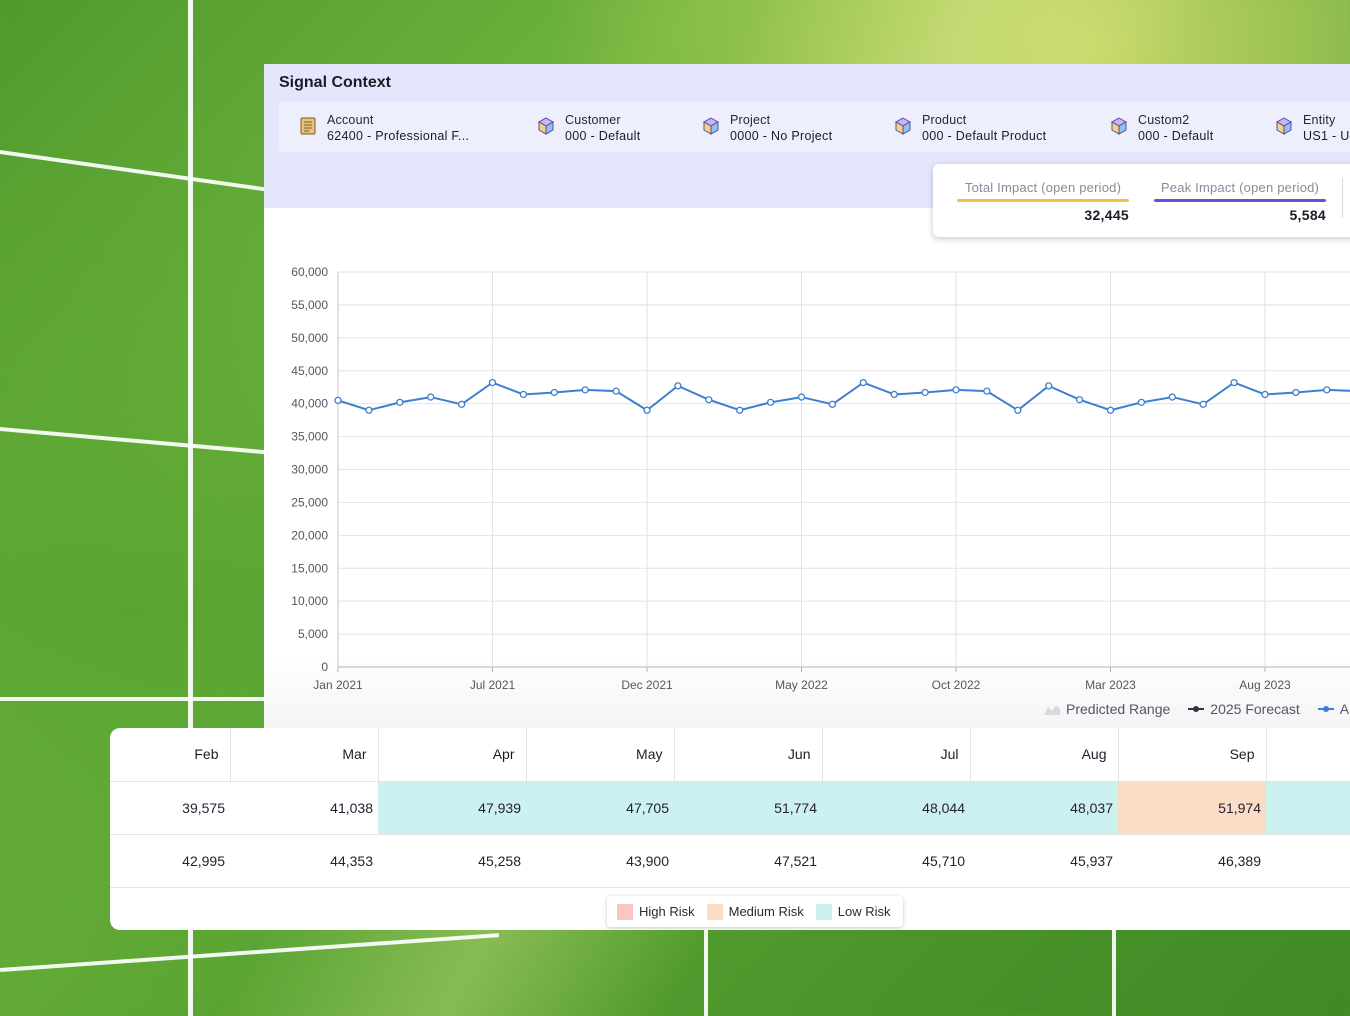 The image size is (1350, 1016). I want to click on column-header: Jun, so click(748, 755).